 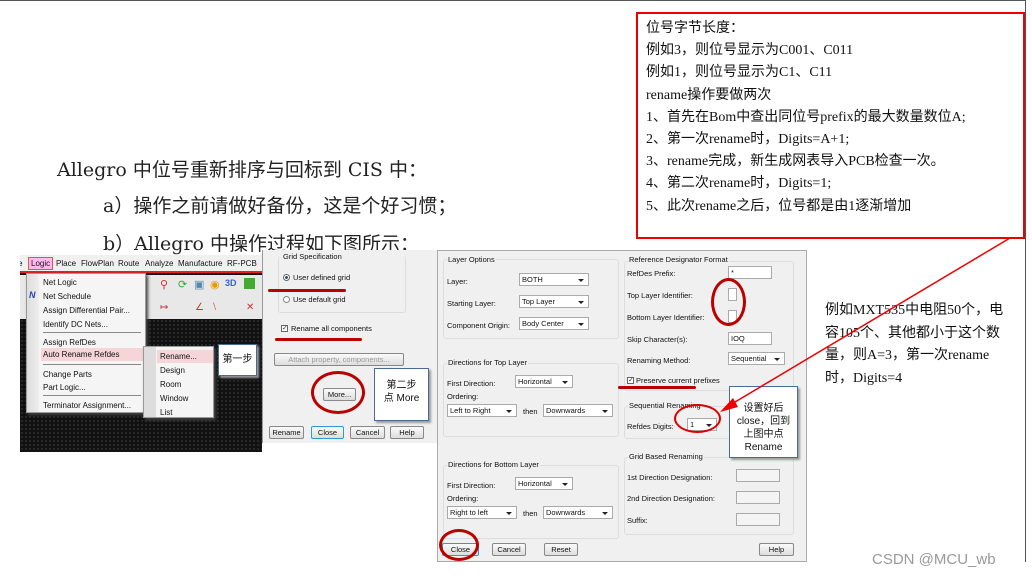 What do you see at coordinates (231, 283) in the screenshot?
I see `3d-icon: 3D` at bounding box center [231, 283].